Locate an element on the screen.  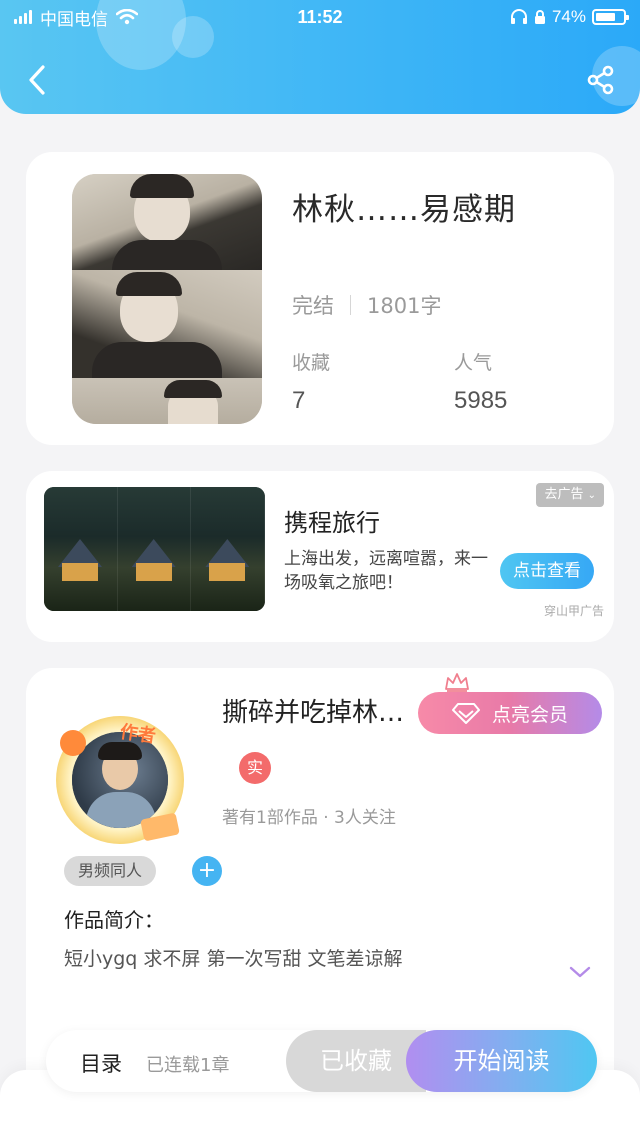
vip-button-label: 点亮会员 is located at coordinates (529, 714).